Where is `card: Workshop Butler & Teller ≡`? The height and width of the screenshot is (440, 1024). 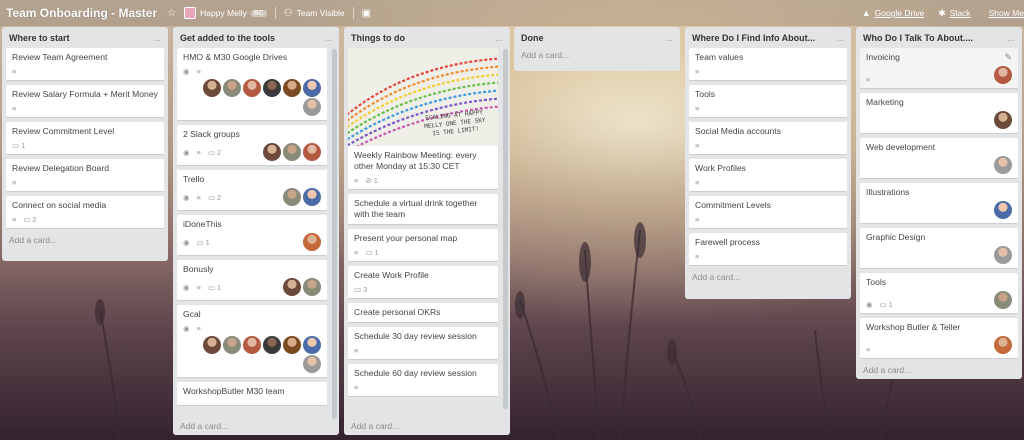 card: Workshop Butler & Teller ≡ is located at coordinates (939, 338).